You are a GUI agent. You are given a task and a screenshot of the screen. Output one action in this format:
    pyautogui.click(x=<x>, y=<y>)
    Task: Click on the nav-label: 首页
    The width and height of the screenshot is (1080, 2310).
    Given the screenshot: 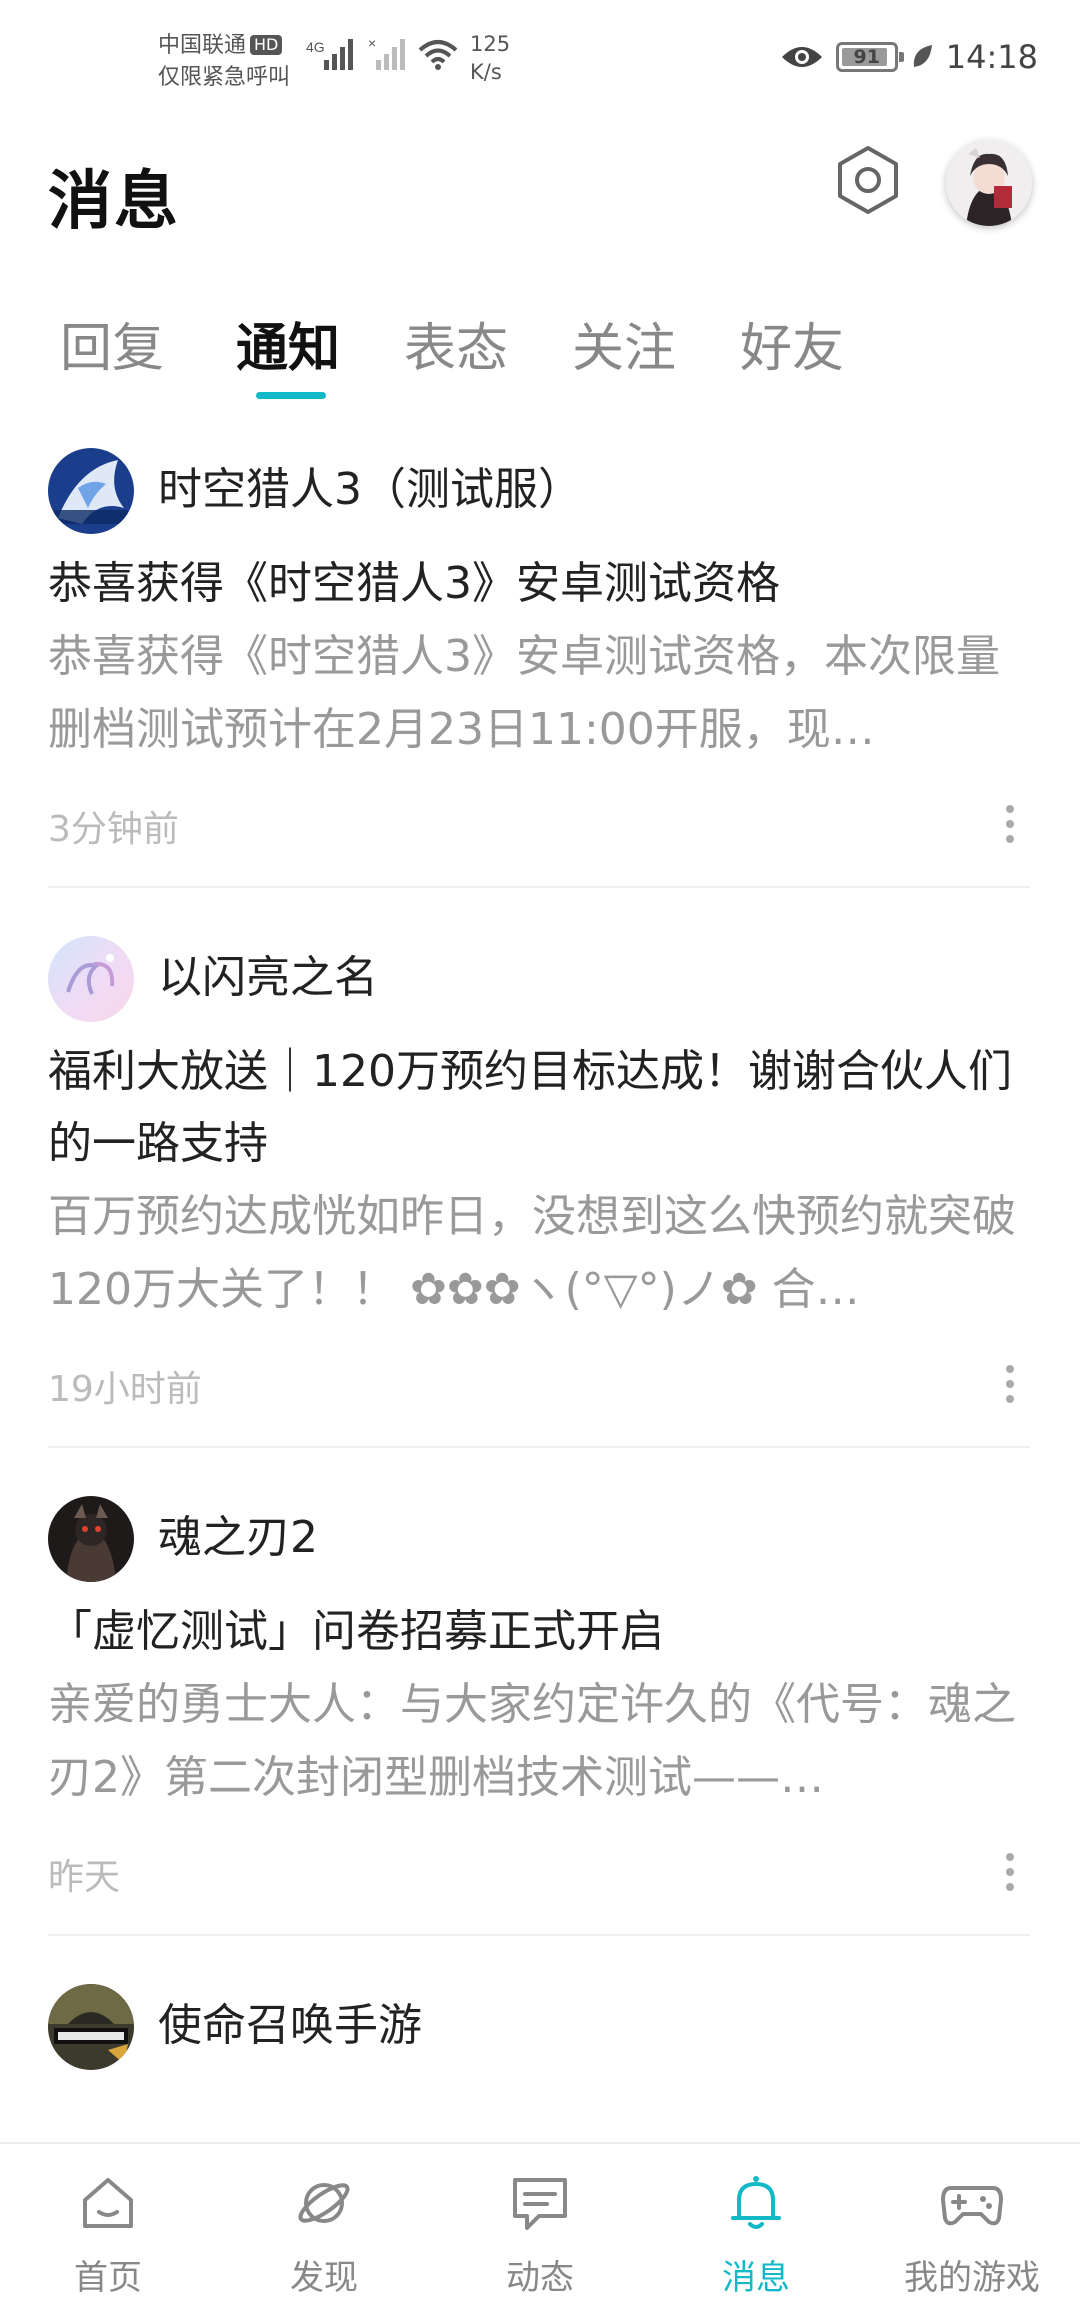 What is the action you would take?
    pyautogui.click(x=108, y=2278)
    